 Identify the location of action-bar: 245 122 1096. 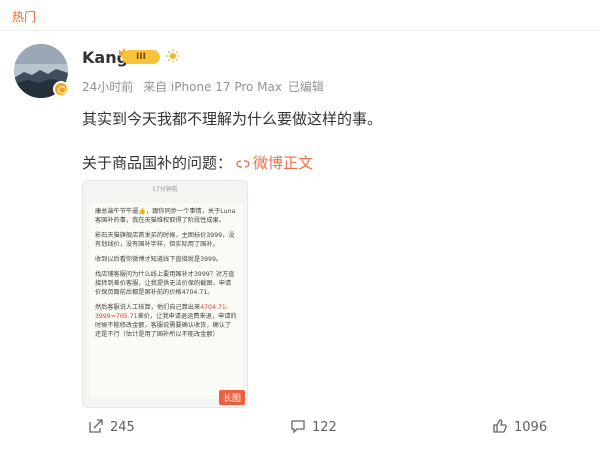
(300, 427).